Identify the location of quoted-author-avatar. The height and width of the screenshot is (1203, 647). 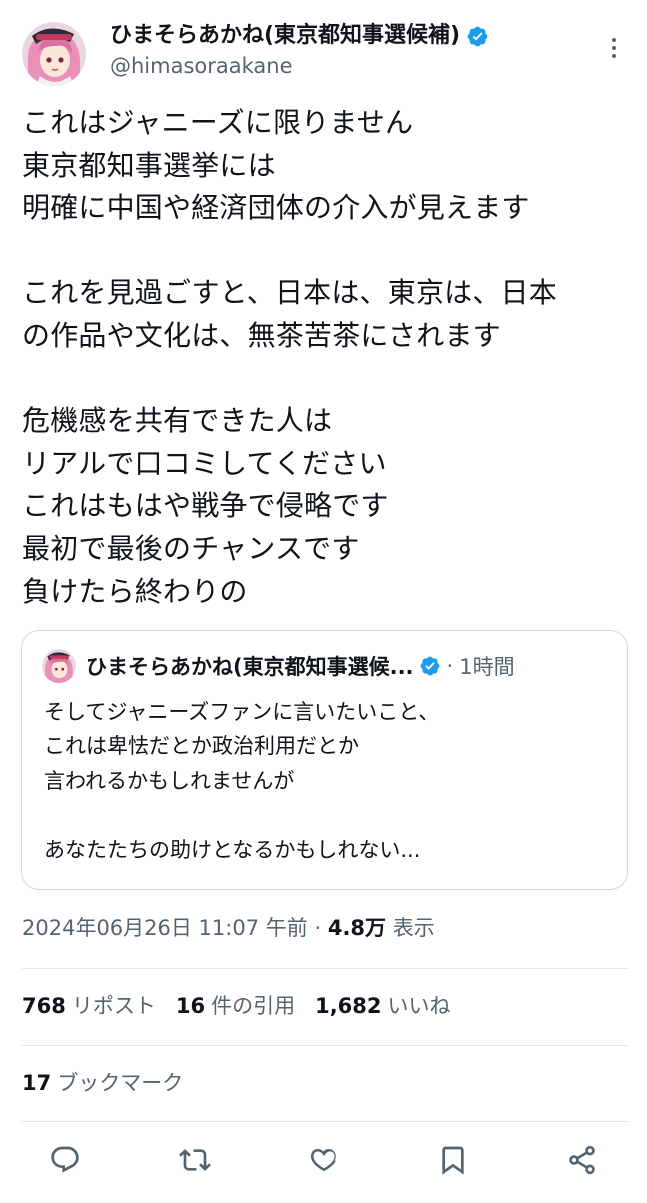
(59, 666).